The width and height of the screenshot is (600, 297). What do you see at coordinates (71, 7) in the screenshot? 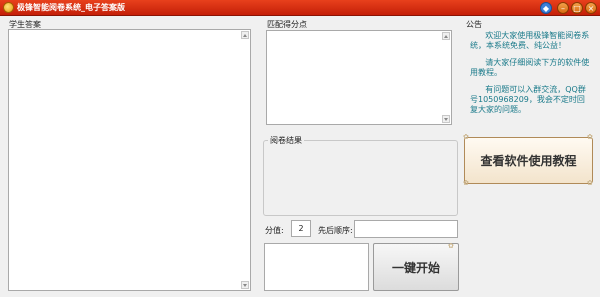
I see `window-title: 极锋智能阅卷系统_电子答案版` at bounding box center [71, 7].